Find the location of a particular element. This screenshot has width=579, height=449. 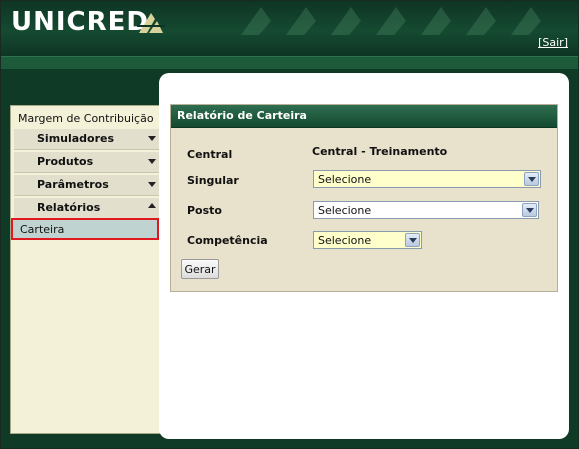

header-bar: UNICRED [Sair] is located at coordinates (289, 28).